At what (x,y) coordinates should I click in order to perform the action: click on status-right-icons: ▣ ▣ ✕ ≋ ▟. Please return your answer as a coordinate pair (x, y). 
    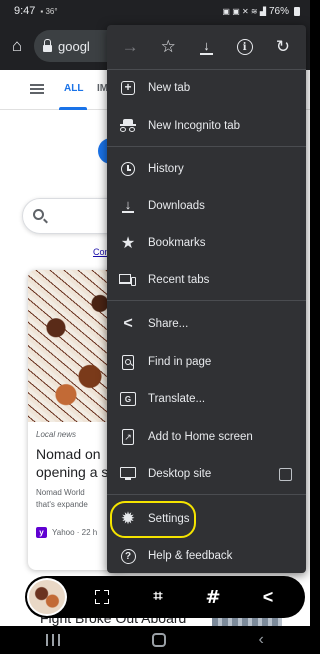
    Looking at the image, I should click on (244, 11).